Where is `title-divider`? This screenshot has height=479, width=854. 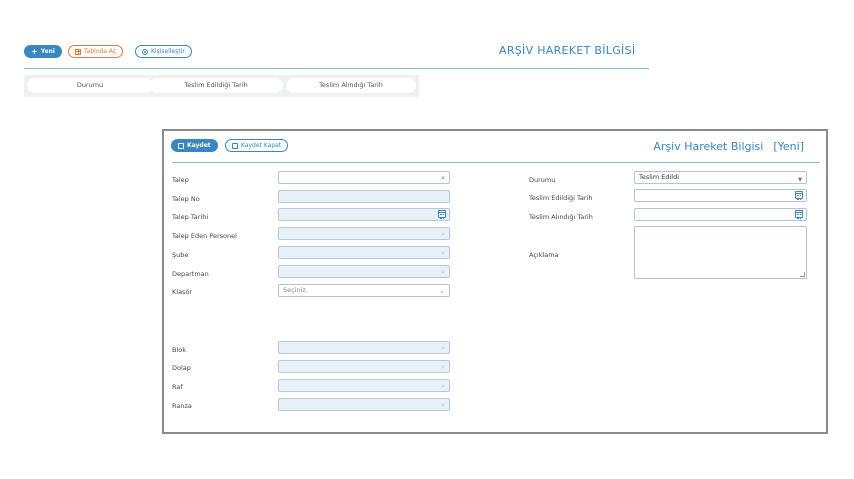 title-divider is located at coordinates (336, 68).